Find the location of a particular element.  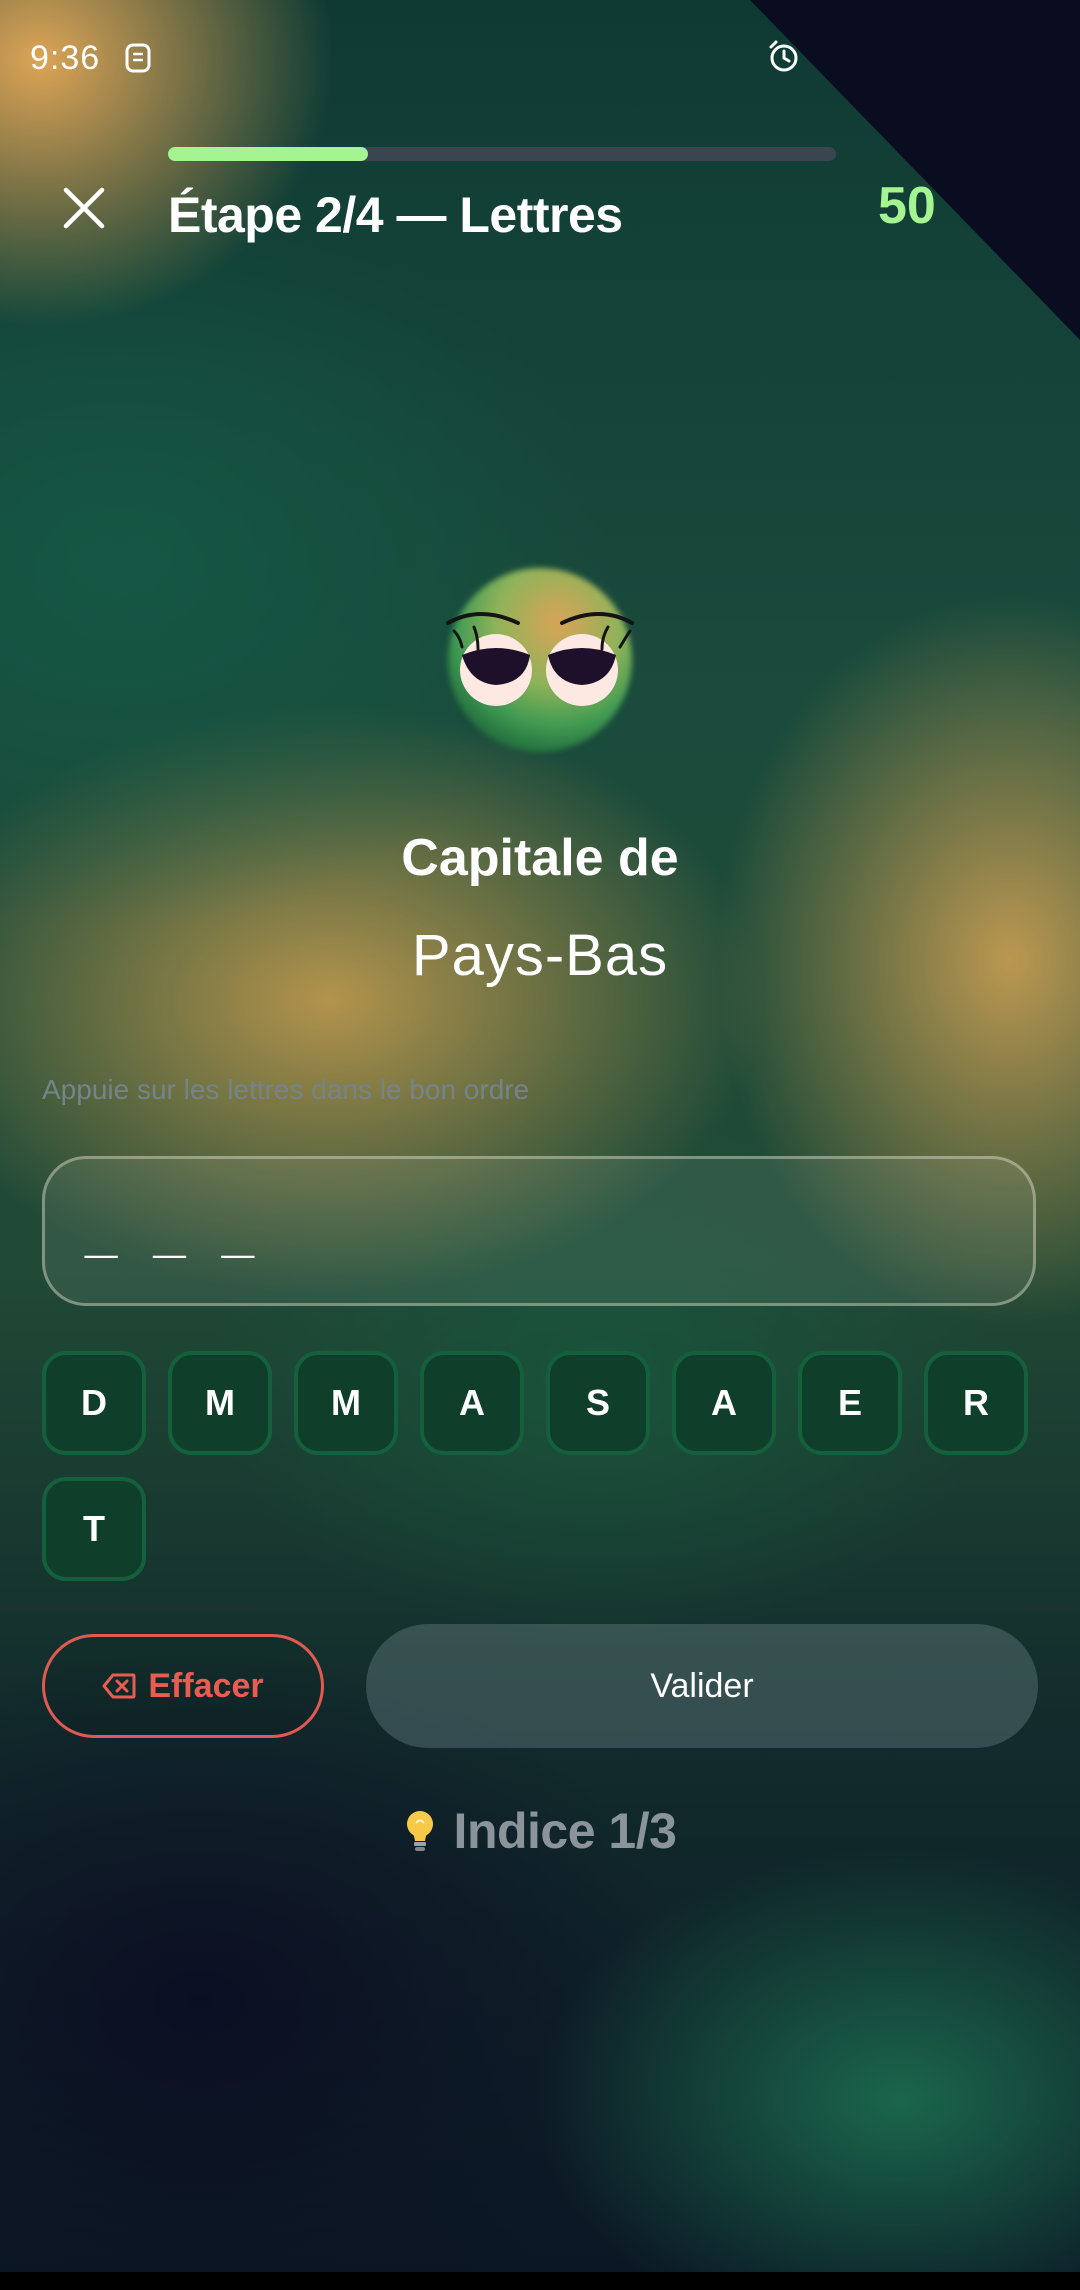

validate-button: Valider is located at coordinates (702, 1686).